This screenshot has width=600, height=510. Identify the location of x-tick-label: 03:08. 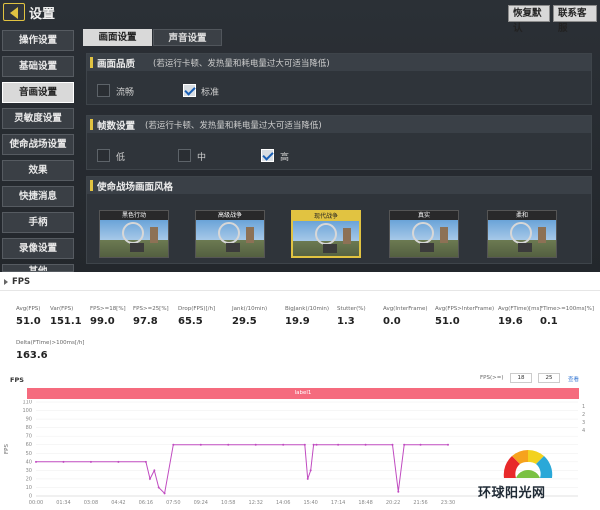
(91, 503).